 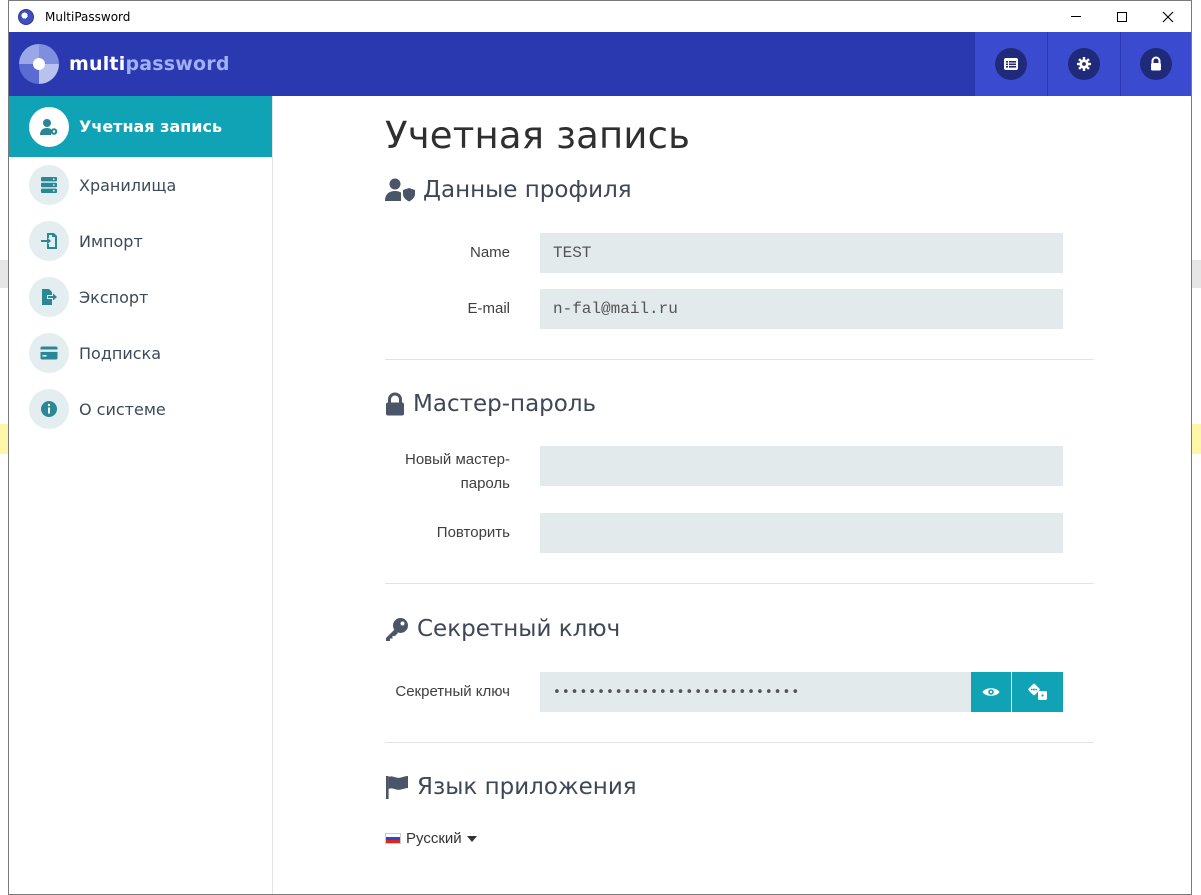 I want to click on flag-icon, so click(x=397, y=787).